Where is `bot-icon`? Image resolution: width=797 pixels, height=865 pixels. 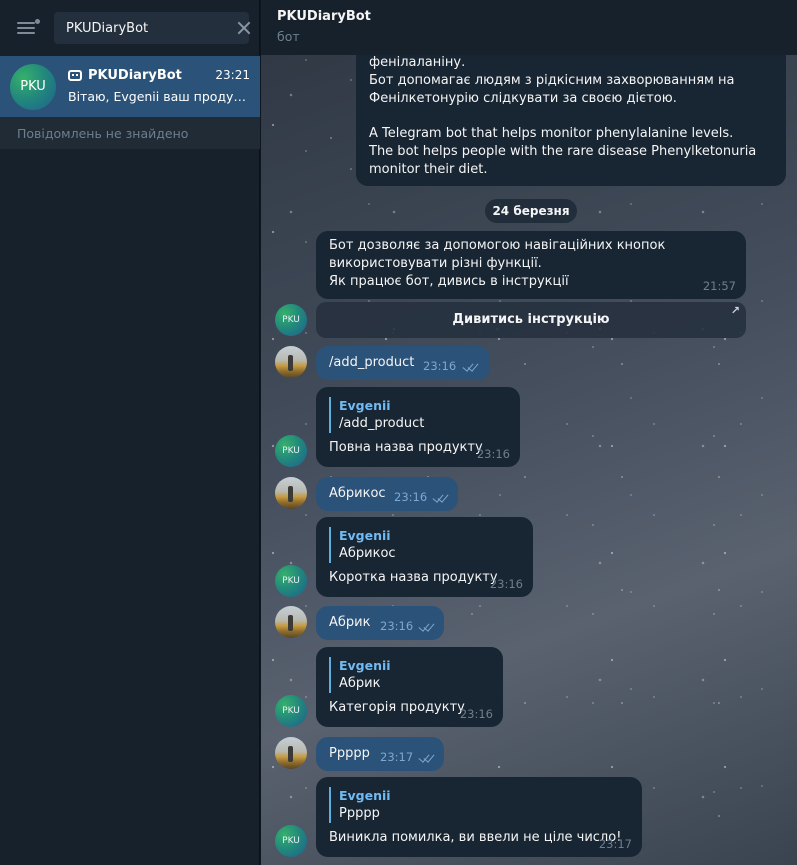
bot-icon is located at coordinates (75, 75).